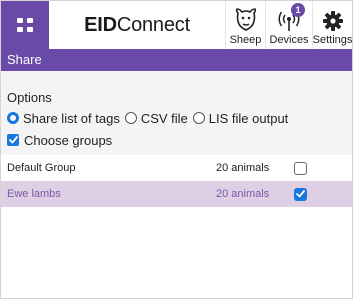  I want to click on radio-share-tags: Share list of tags, so click(63, 118).